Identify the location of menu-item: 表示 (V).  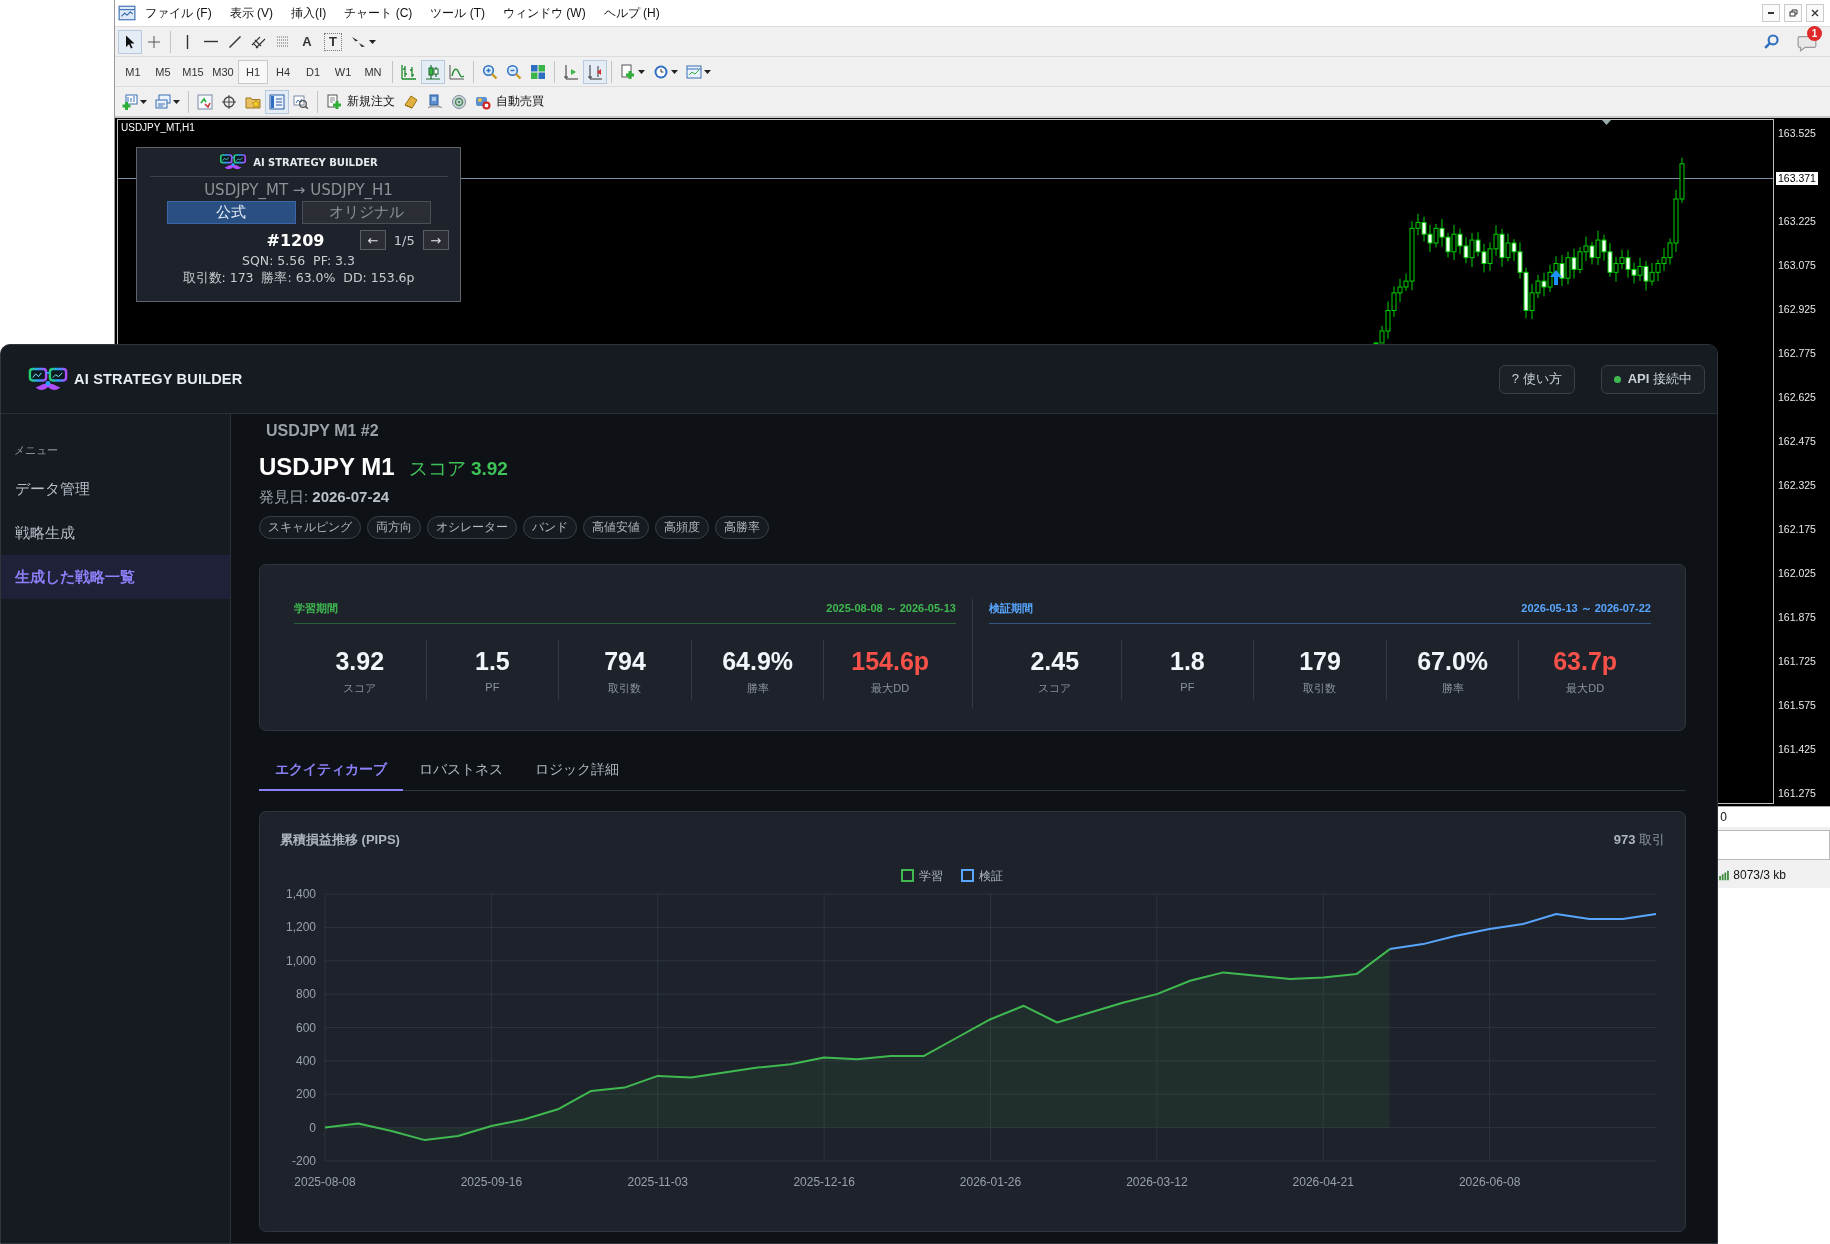
(251, 13).